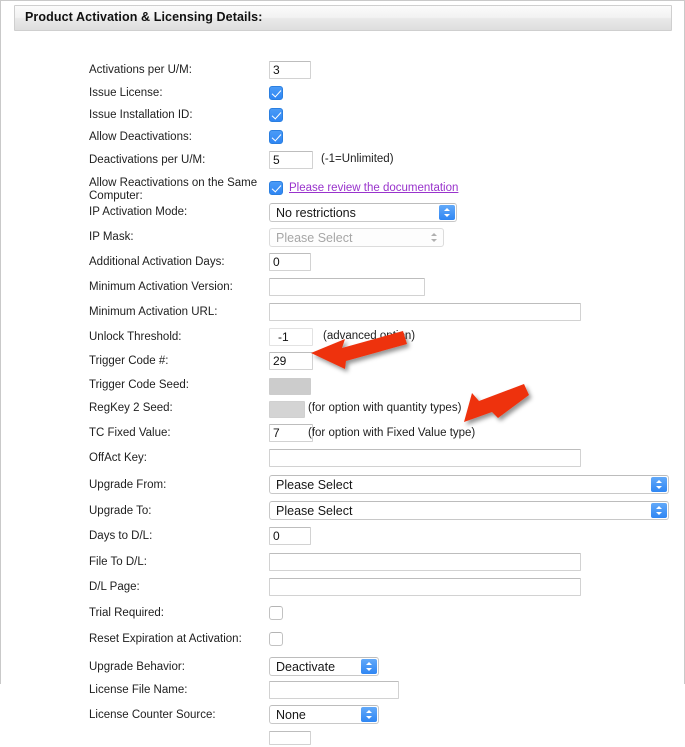  I want to click on upgrade-to-select: Please Select, so click(469, 510).